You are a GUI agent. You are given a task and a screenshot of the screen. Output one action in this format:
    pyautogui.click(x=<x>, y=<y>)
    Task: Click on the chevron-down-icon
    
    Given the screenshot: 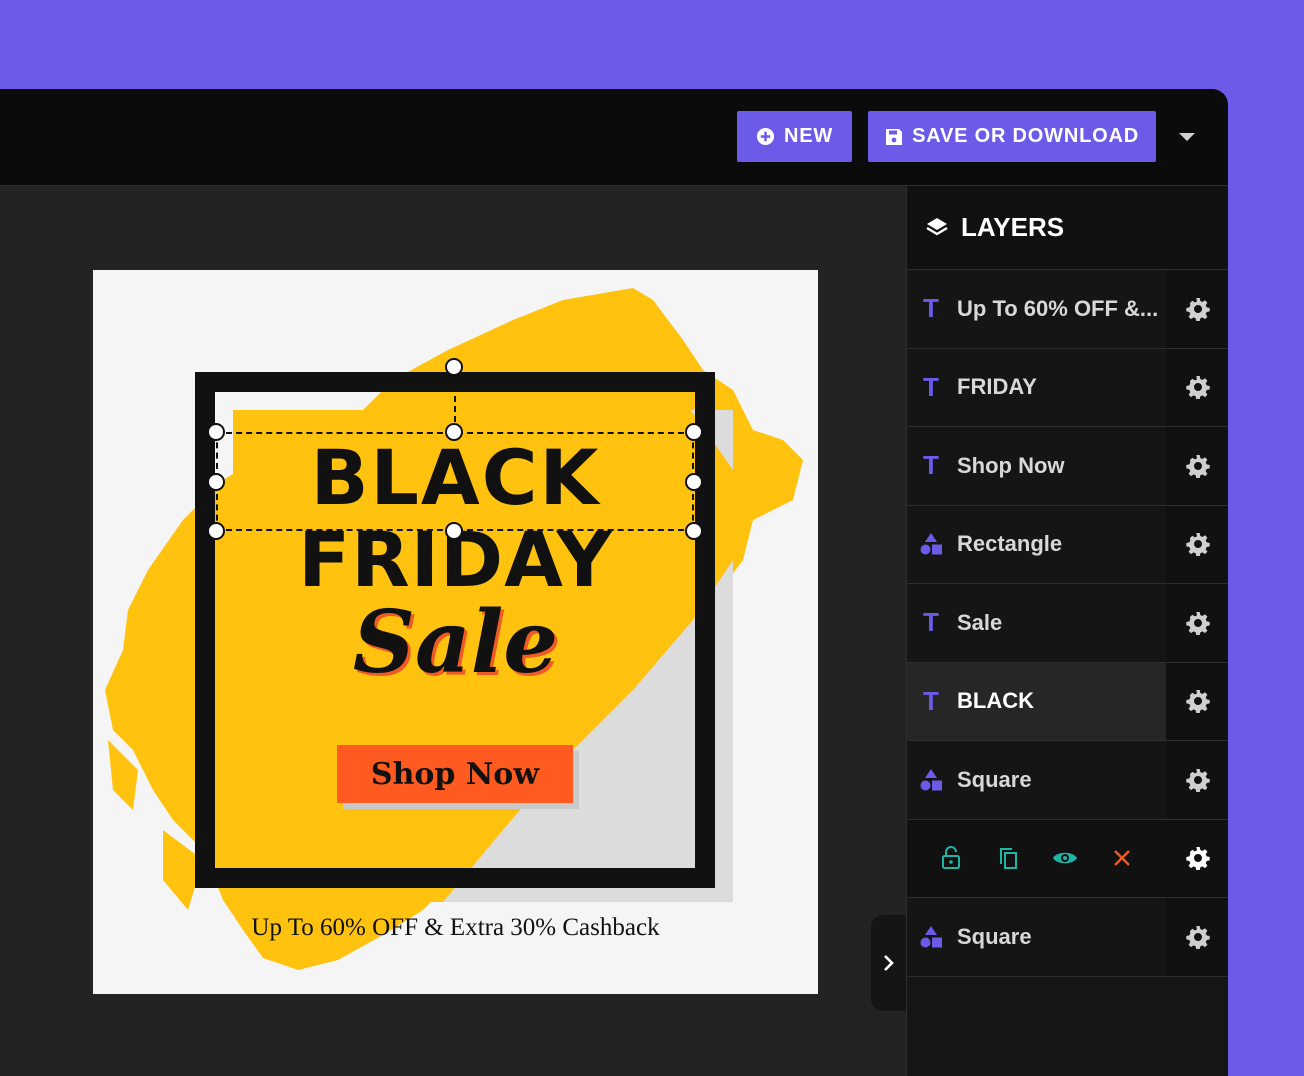 What is the action you would take?
    pyautogui.click(x=1187, y=137)
    